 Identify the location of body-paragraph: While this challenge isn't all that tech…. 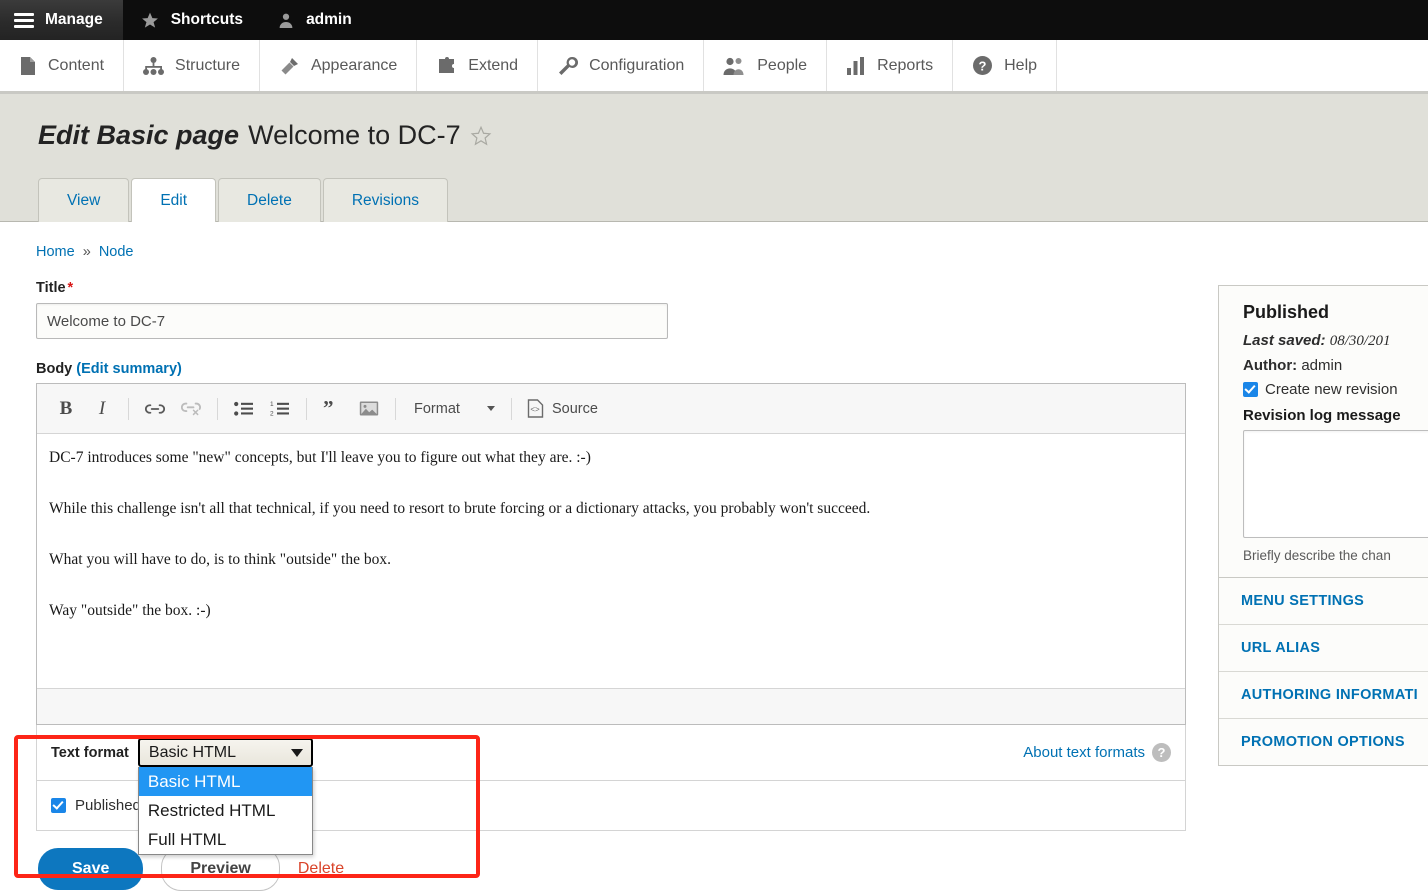
(460, 509).